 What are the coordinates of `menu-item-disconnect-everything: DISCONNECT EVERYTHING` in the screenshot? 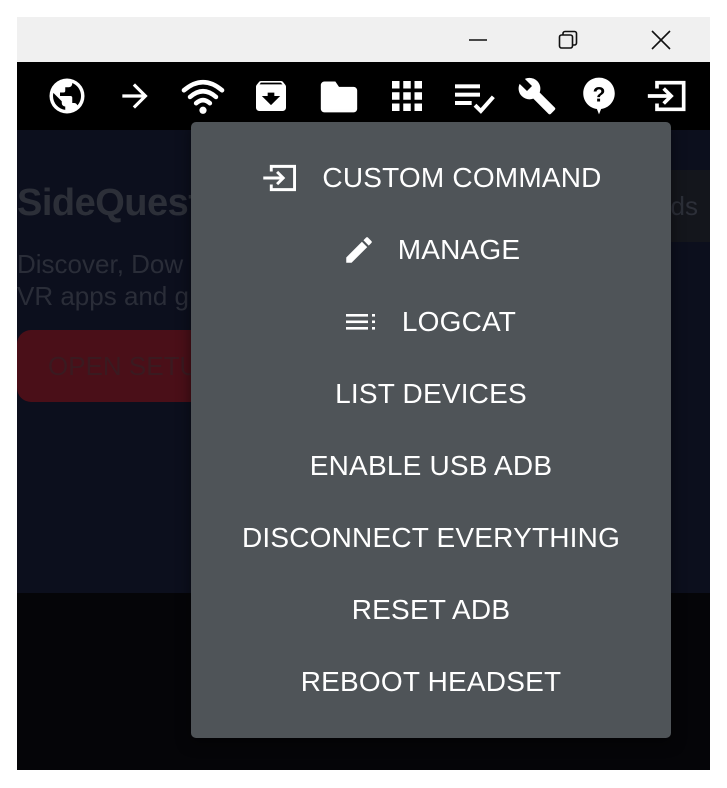 It's located at (431, 538).